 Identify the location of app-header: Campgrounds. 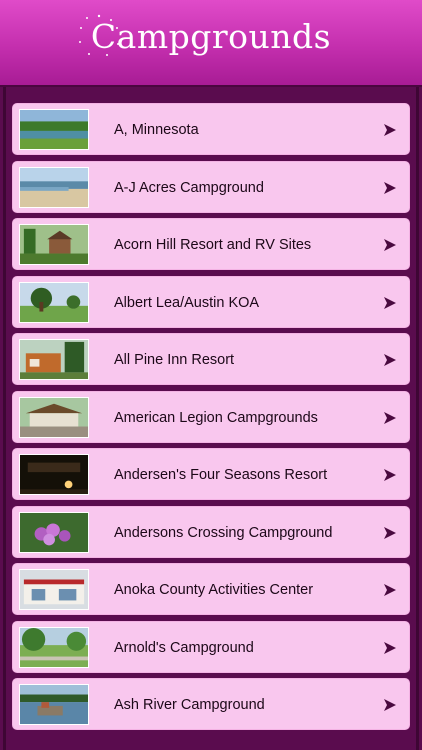
(211, 43).